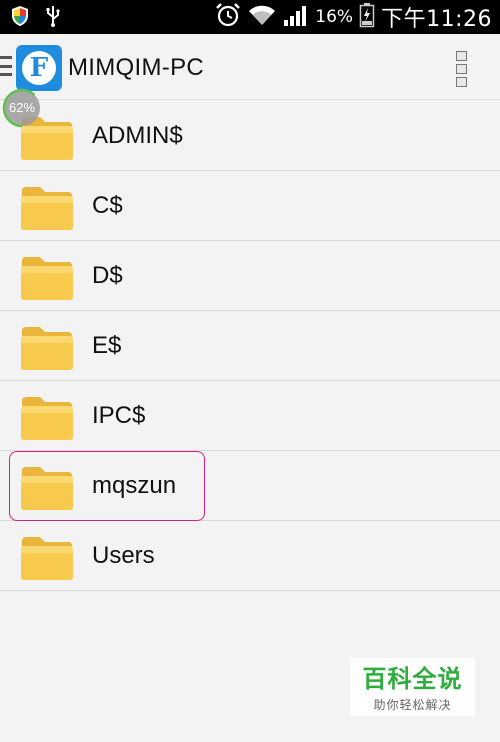 Image resolution: width=500 pixels, height=742 pixels. I want to click on usb-icon, so click(53, 18).